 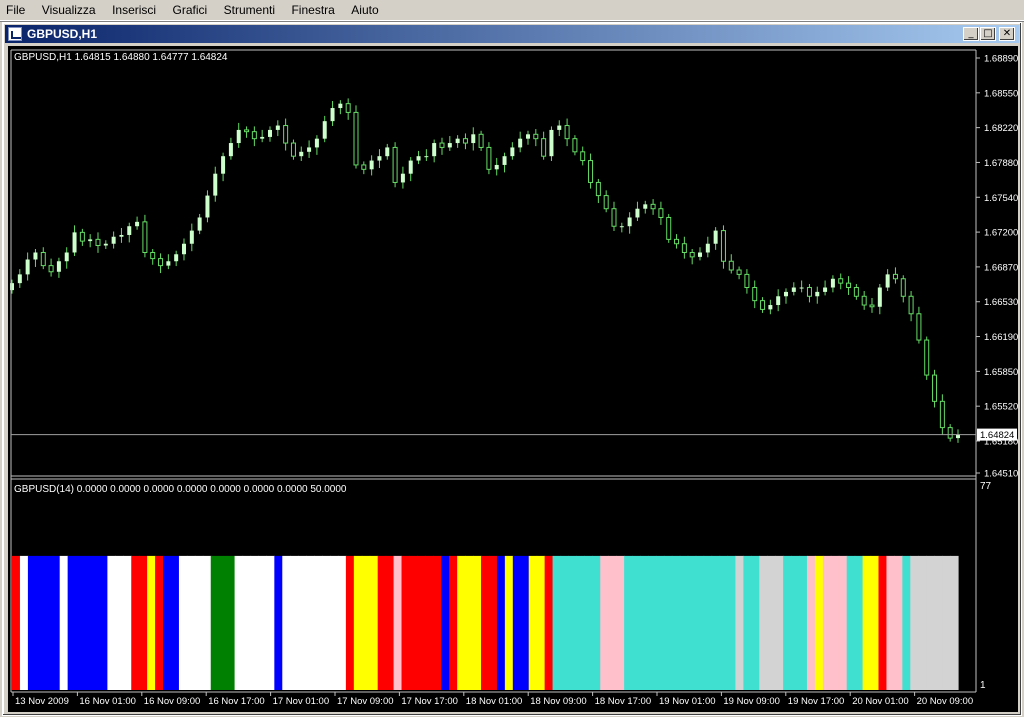 I want to click on menu-finestra: Finestra, so click(x=312, y=8).